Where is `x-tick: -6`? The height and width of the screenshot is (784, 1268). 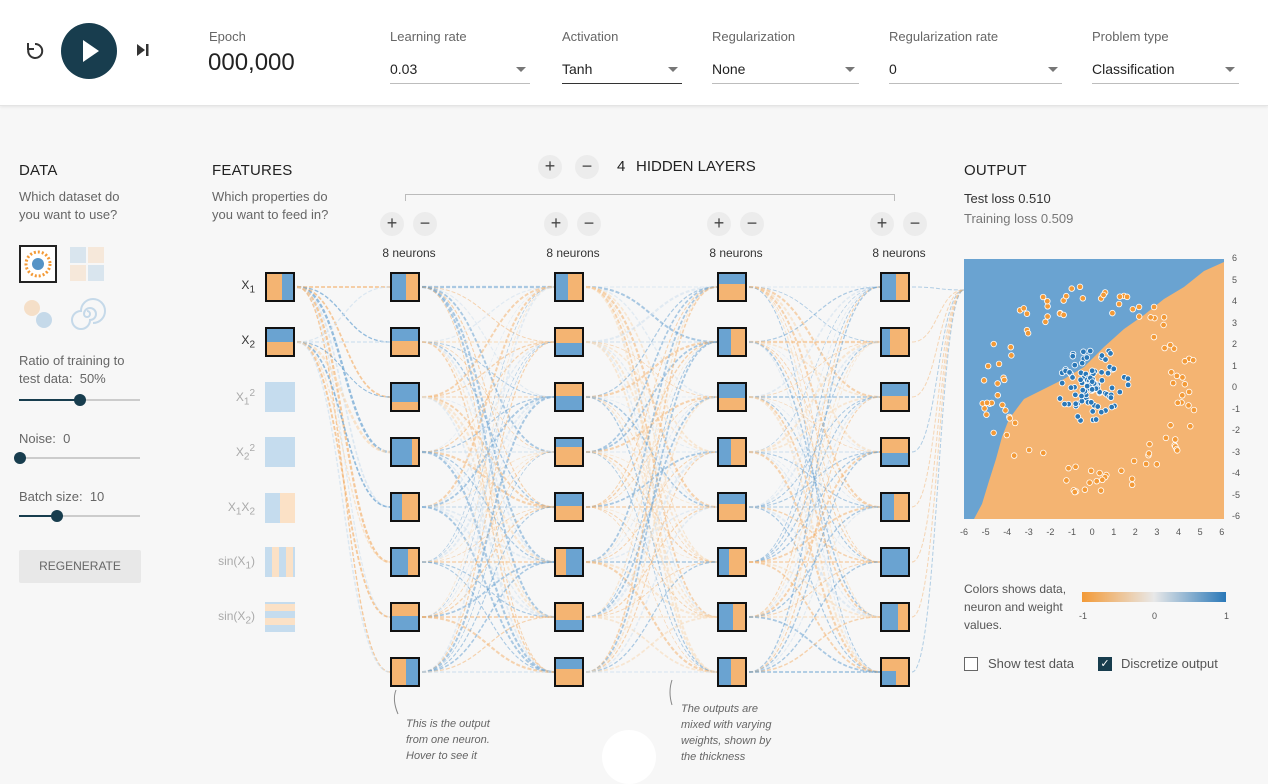 x-tick: -6 is located at coordinates (964, 532).